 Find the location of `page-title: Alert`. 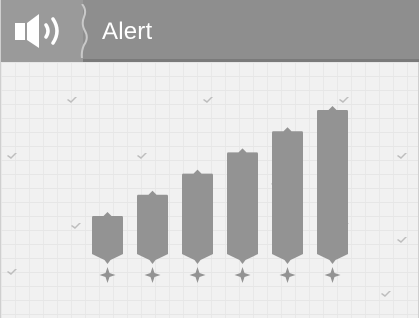

page-title: Alert is located at coordinates (127, 31).